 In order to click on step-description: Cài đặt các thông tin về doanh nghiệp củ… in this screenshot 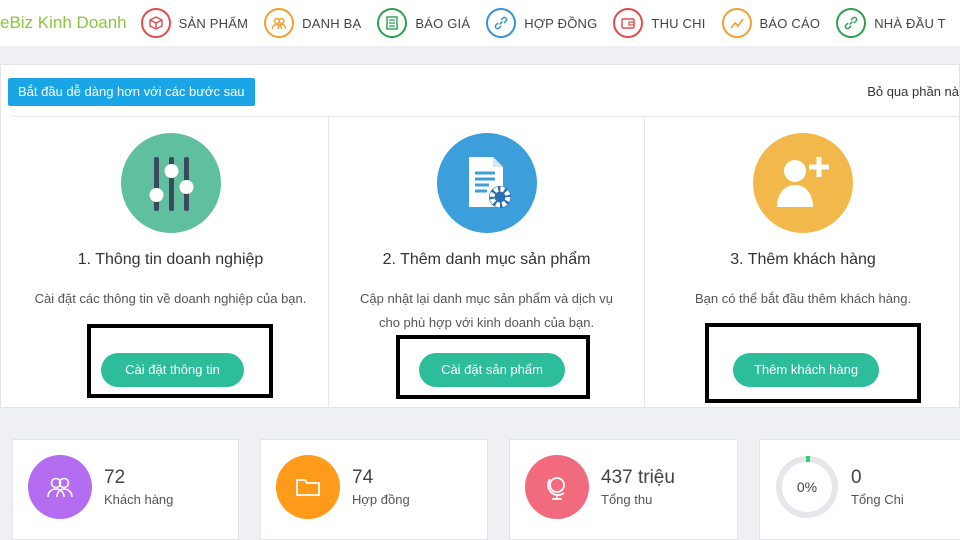, I will do `click(170, 298)`.